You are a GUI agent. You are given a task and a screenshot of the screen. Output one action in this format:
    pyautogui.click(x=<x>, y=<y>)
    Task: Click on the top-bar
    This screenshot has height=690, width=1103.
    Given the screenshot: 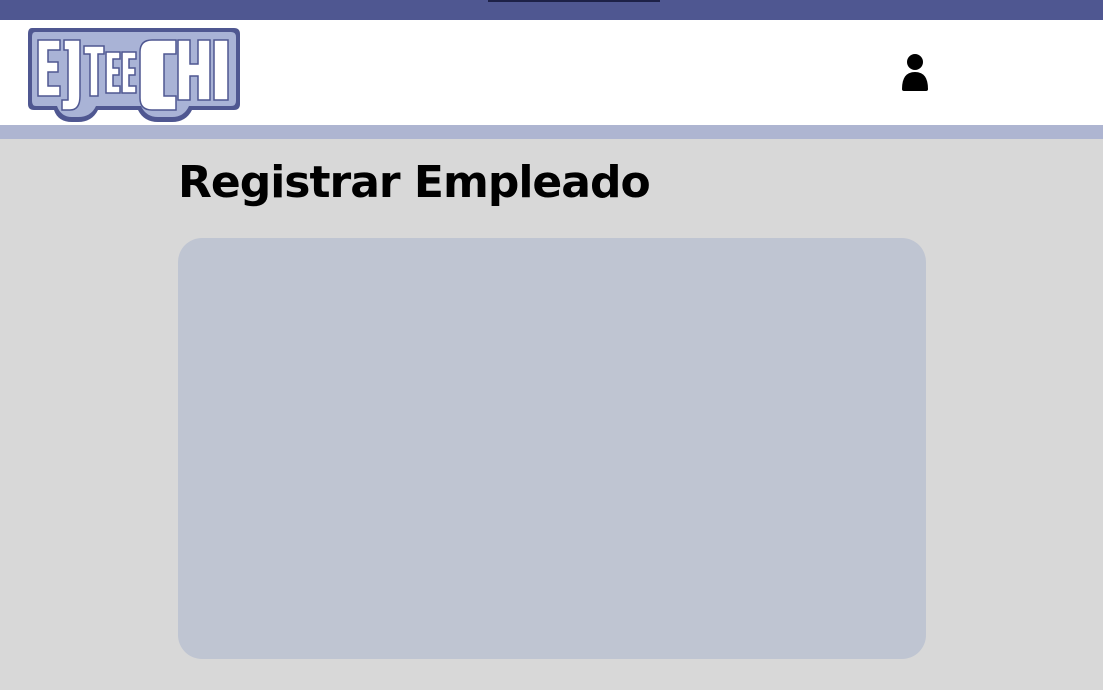 What is the action you would take?
    pyautogui.click(x=551, y=10)
    